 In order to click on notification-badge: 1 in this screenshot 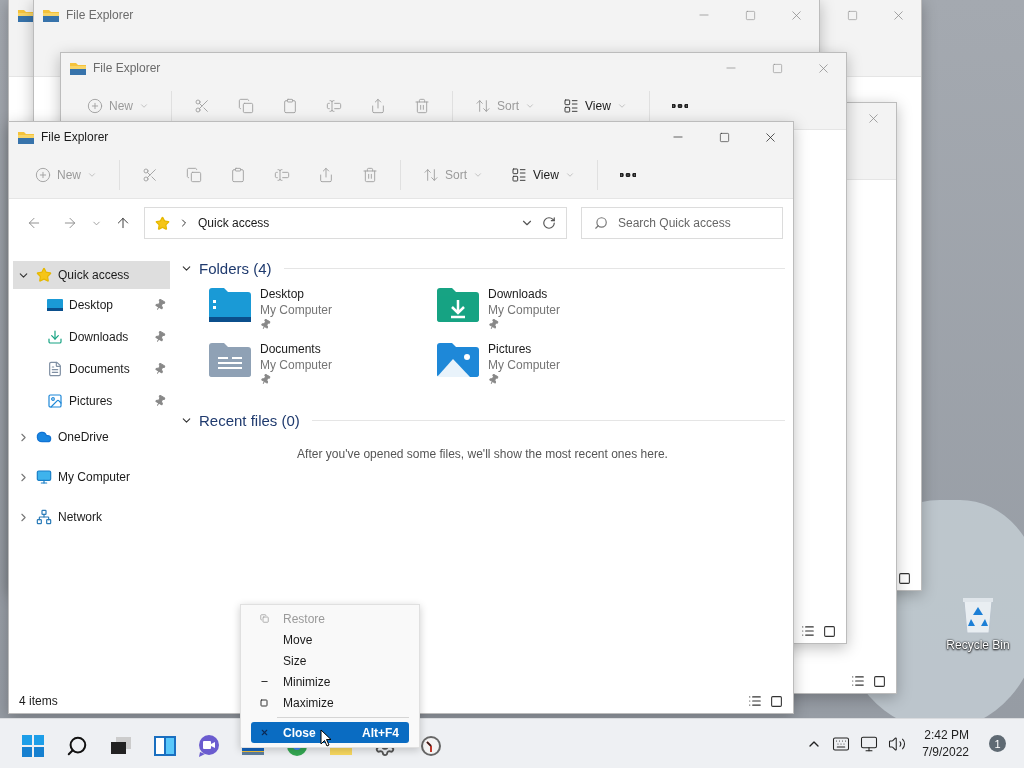, I will do `click(997, 743)`.